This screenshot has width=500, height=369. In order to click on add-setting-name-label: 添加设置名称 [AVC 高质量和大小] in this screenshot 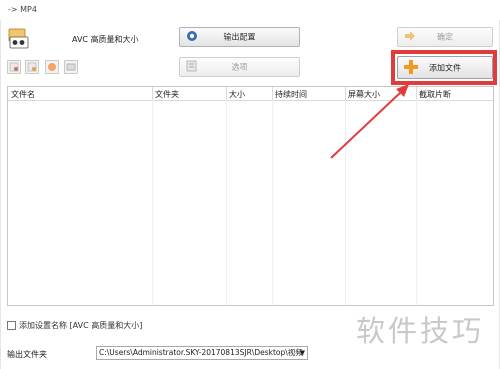, I will do `click(81, 325)`.